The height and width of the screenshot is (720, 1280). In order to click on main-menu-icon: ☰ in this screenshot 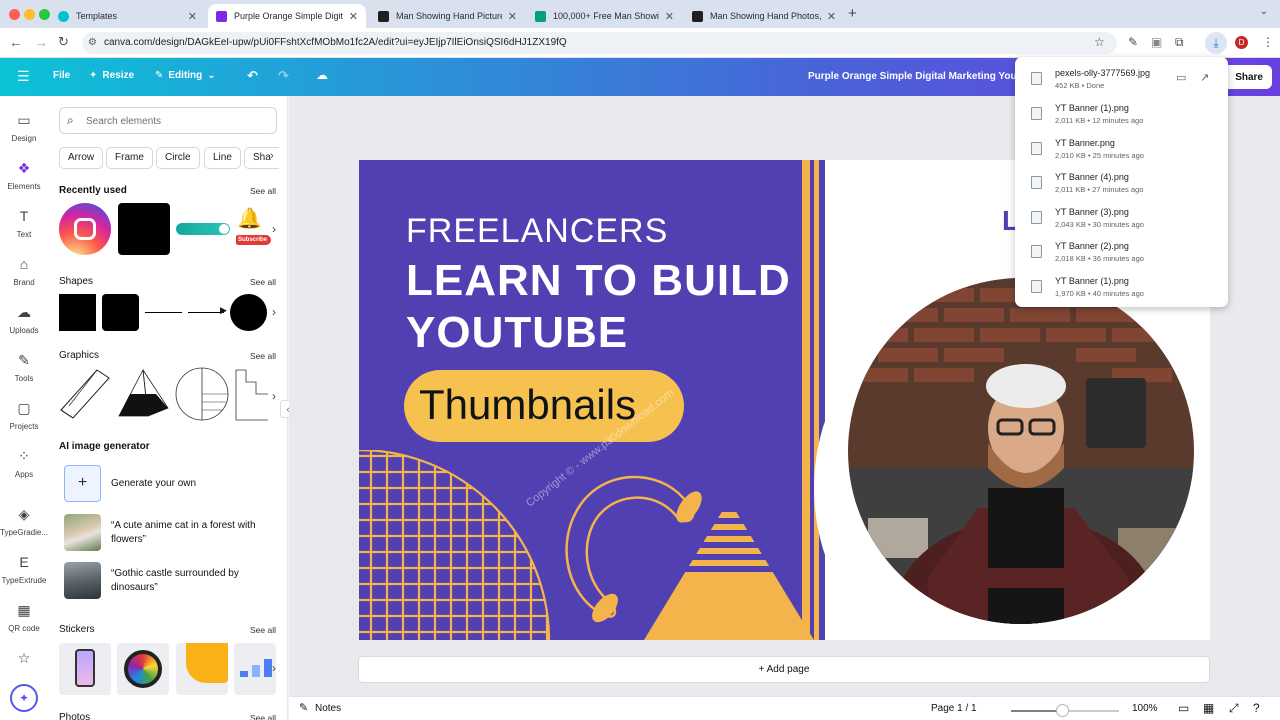, I will do `click(23, 76)`.